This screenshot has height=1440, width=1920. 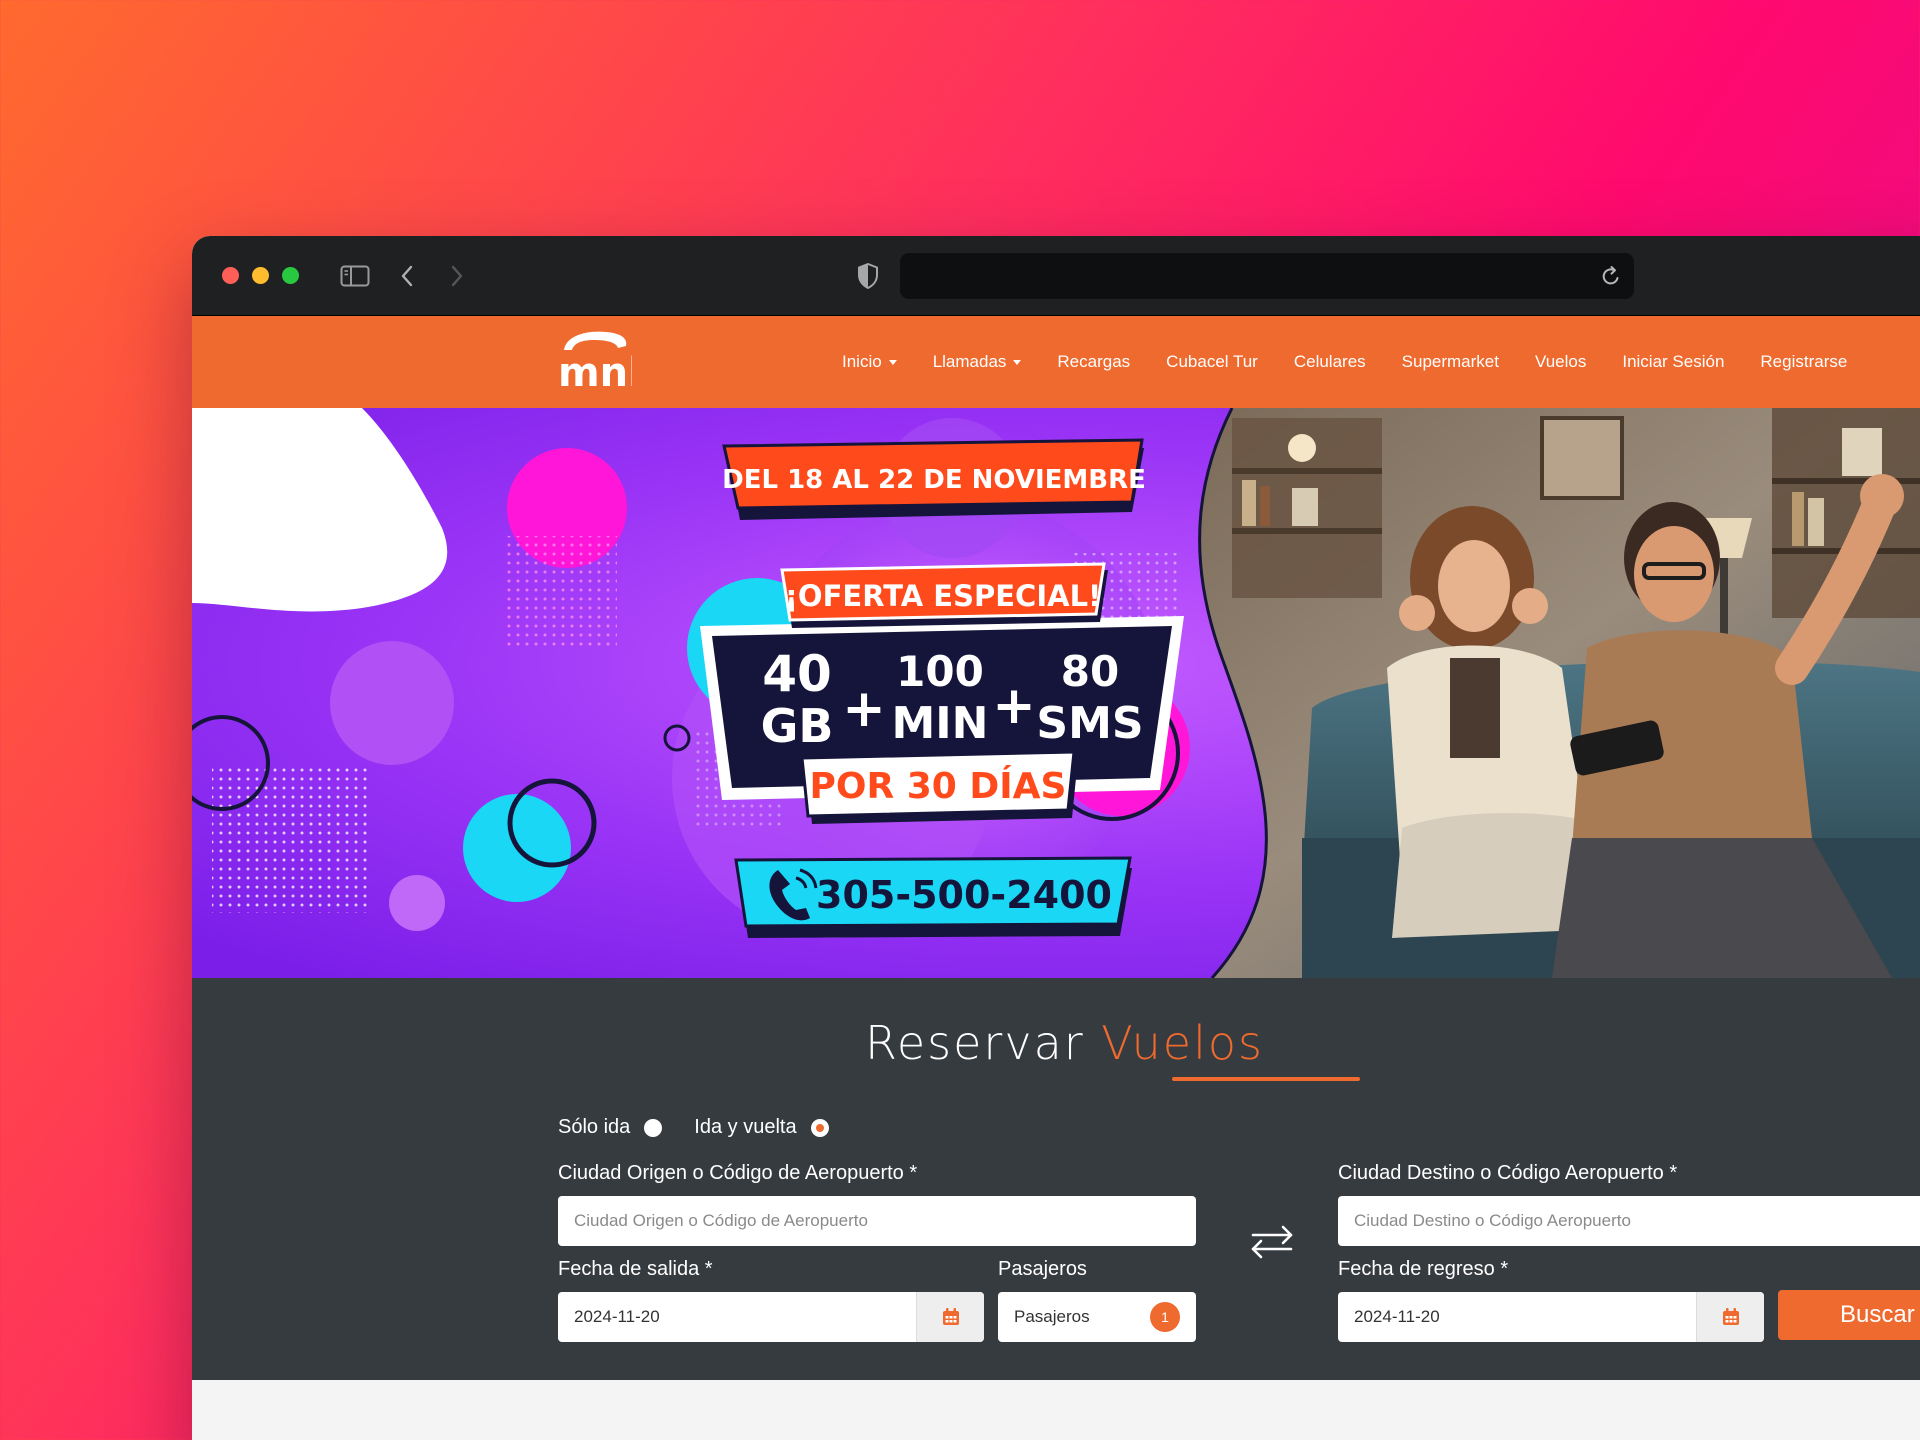 I want to click on booking-title: Reservar Vuelos, so click(x=728, y=1043).